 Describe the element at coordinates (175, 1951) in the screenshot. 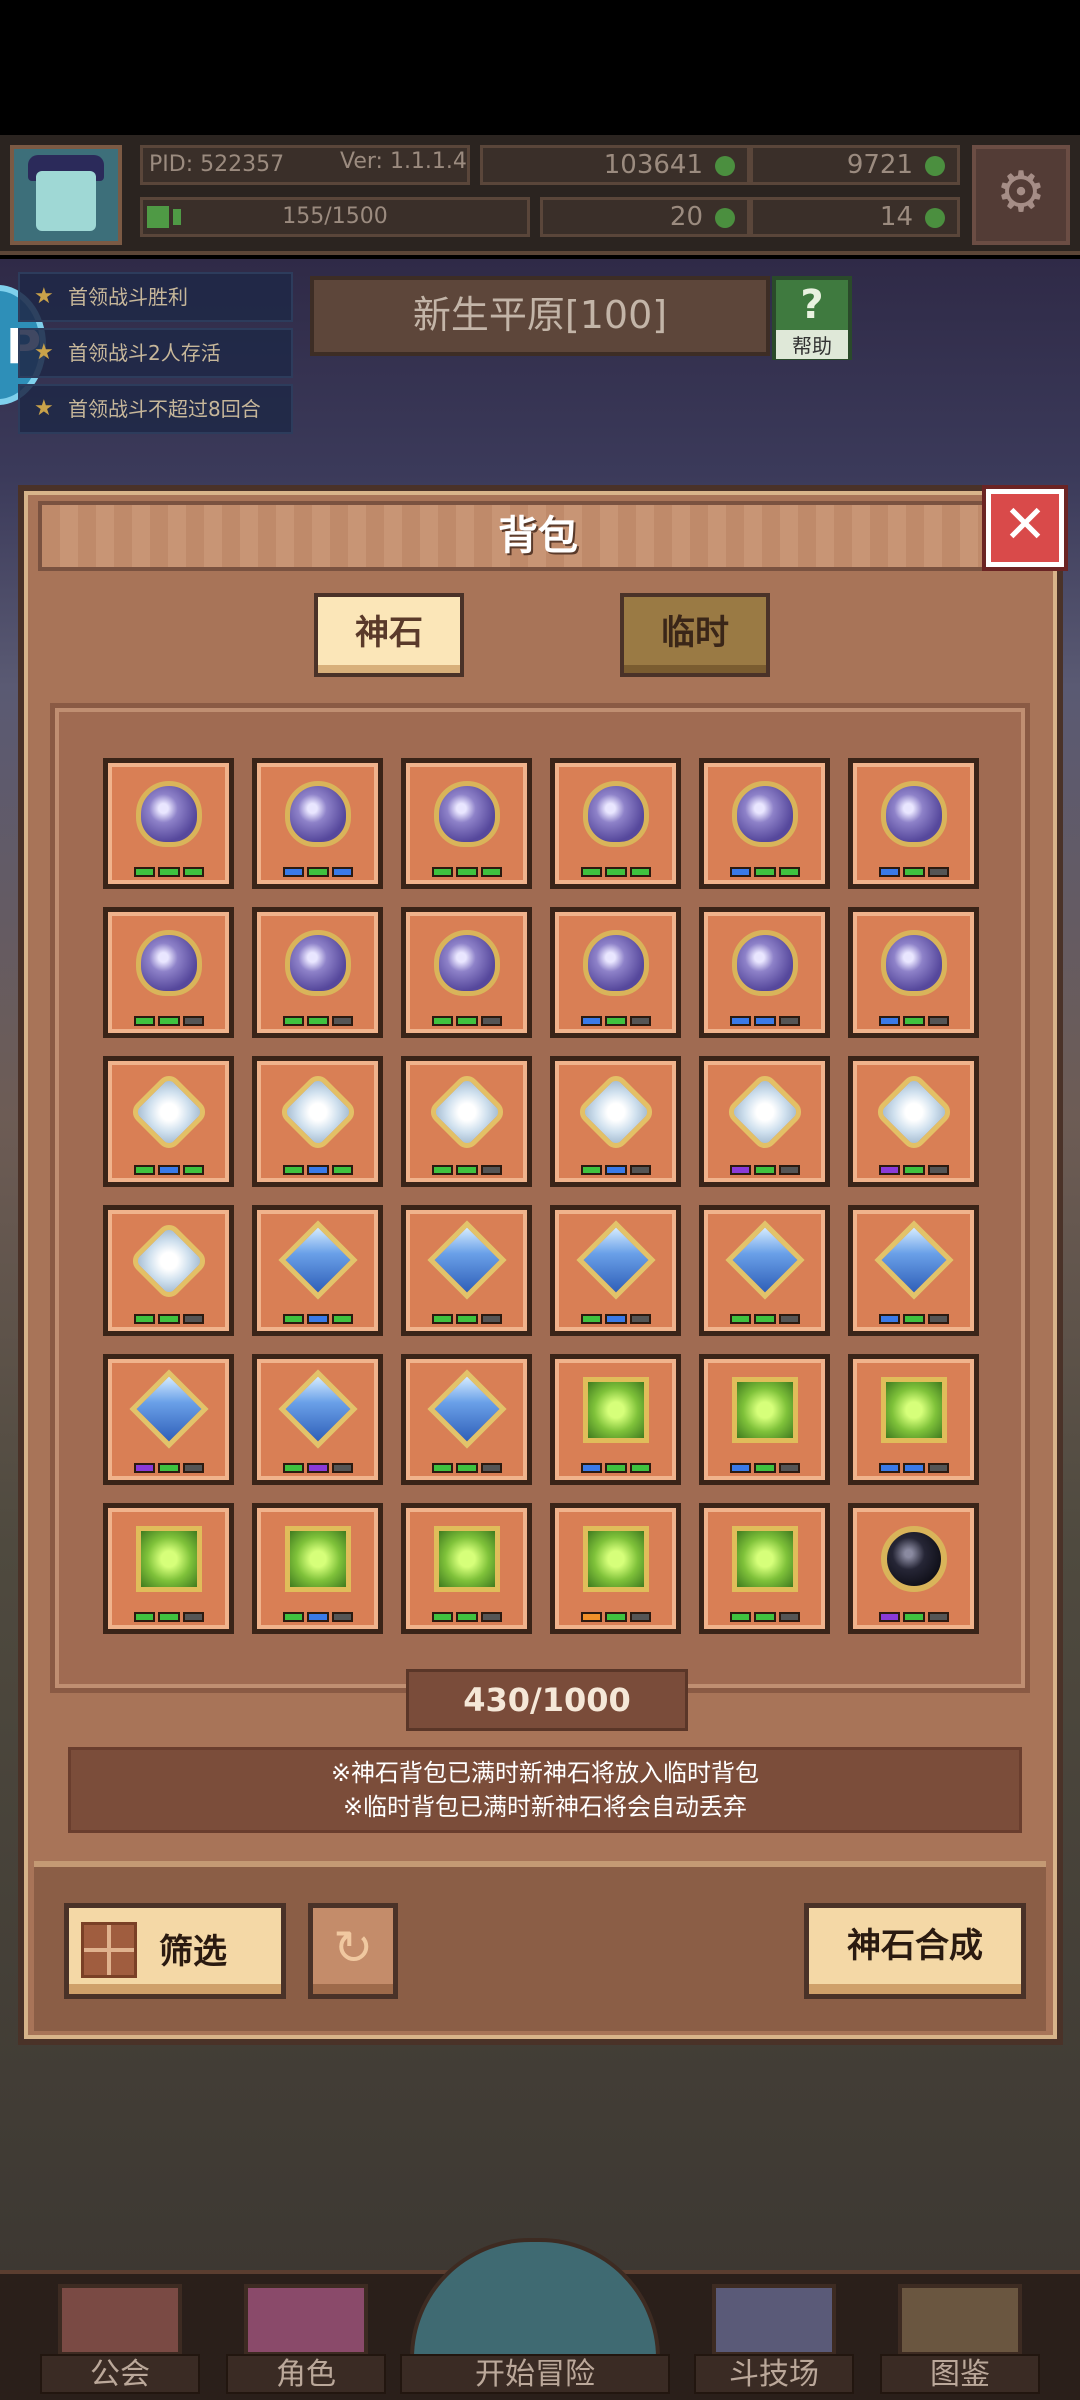

I see `filter-button: 筛选` at that location.